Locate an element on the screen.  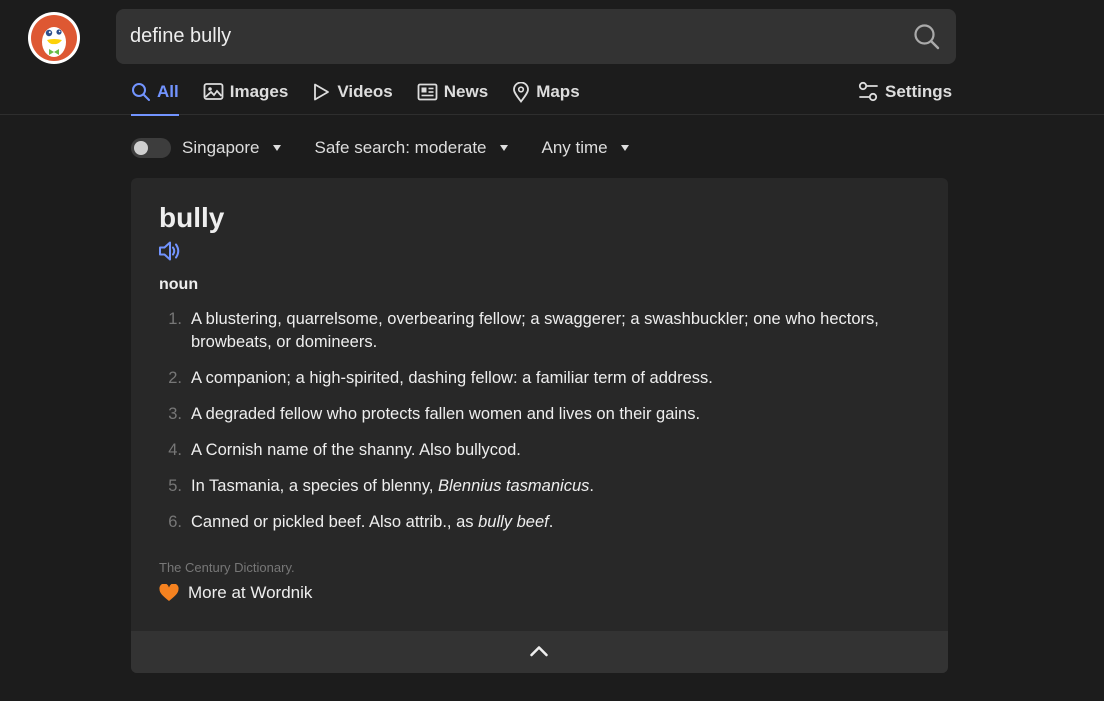
map-pin-icon is located at coordinates (521, 92).